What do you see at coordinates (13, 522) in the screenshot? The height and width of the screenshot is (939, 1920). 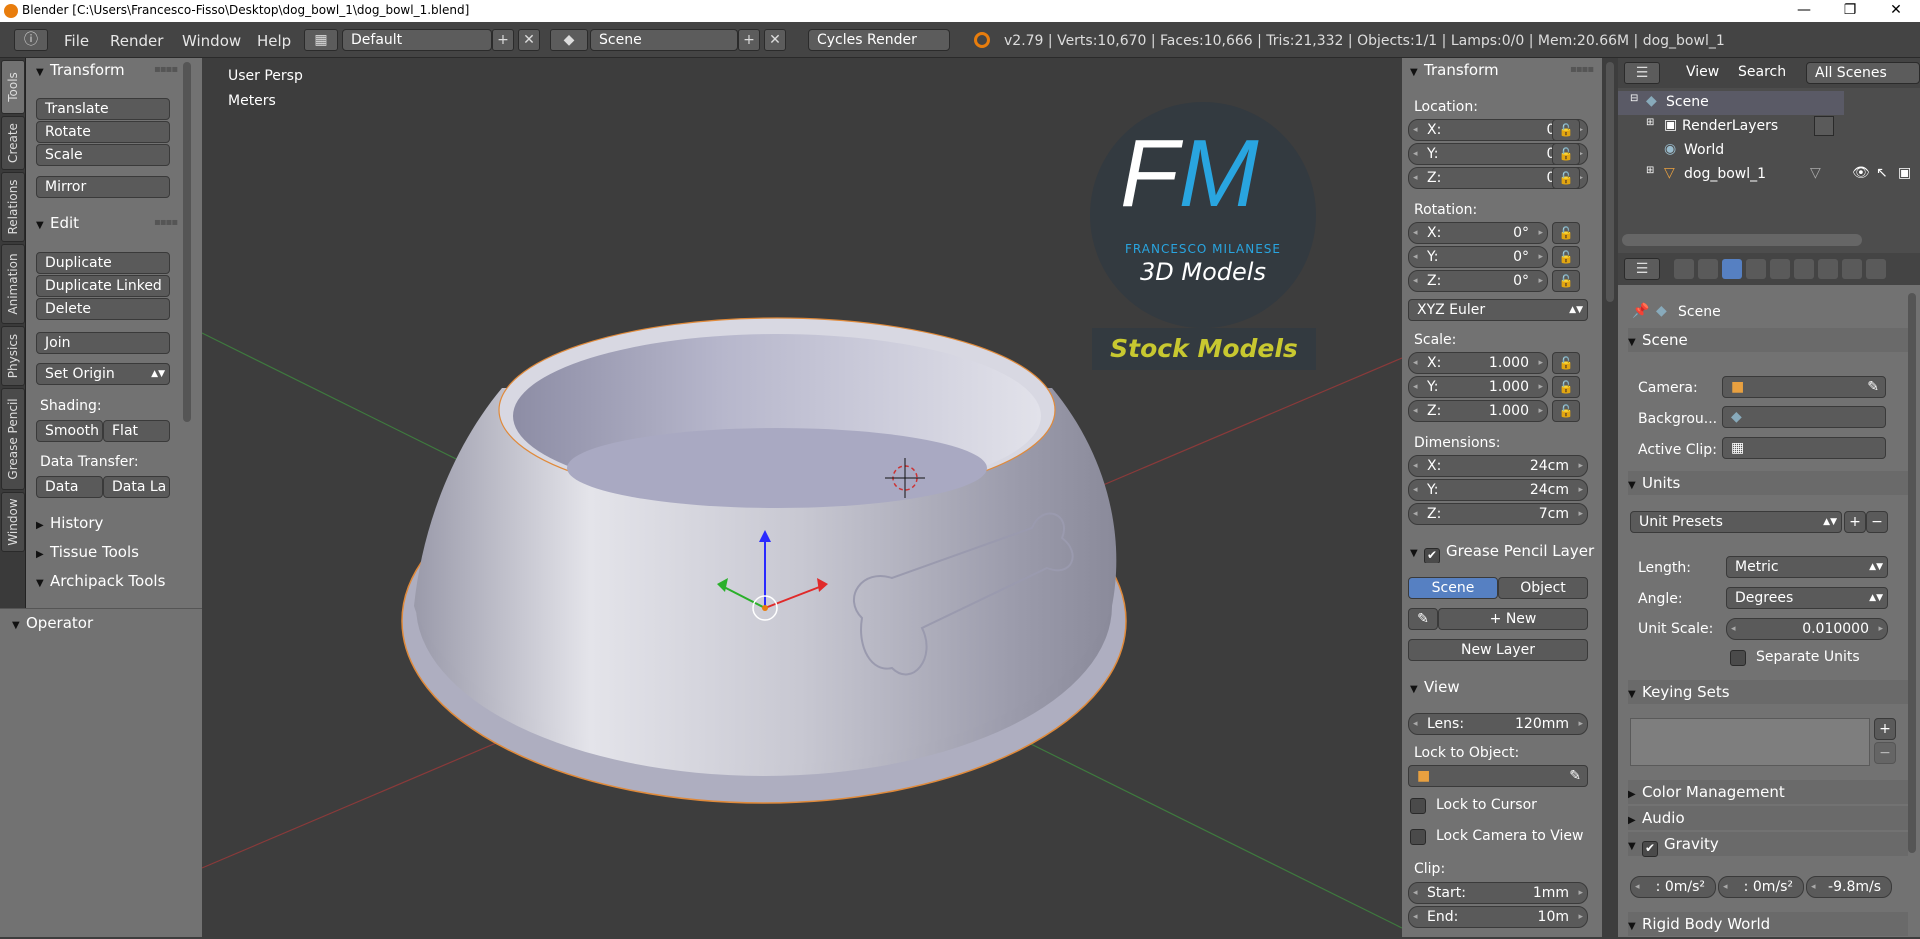 I see `tab-window: Window` at bounding box center [13, 522].